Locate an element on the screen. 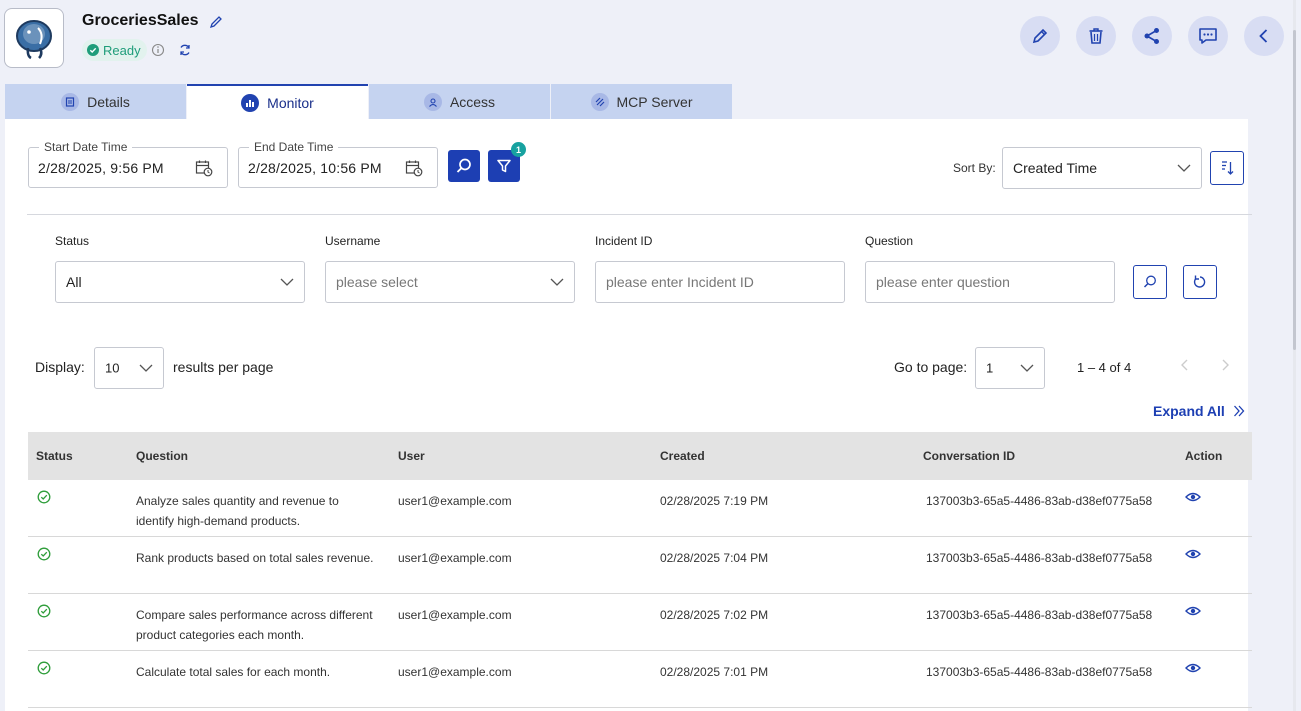 Image resolution: width=1301 pixels, height=711 pixels. tab-mcp-server-label: MCP Server is located at coordinates (654, 101).